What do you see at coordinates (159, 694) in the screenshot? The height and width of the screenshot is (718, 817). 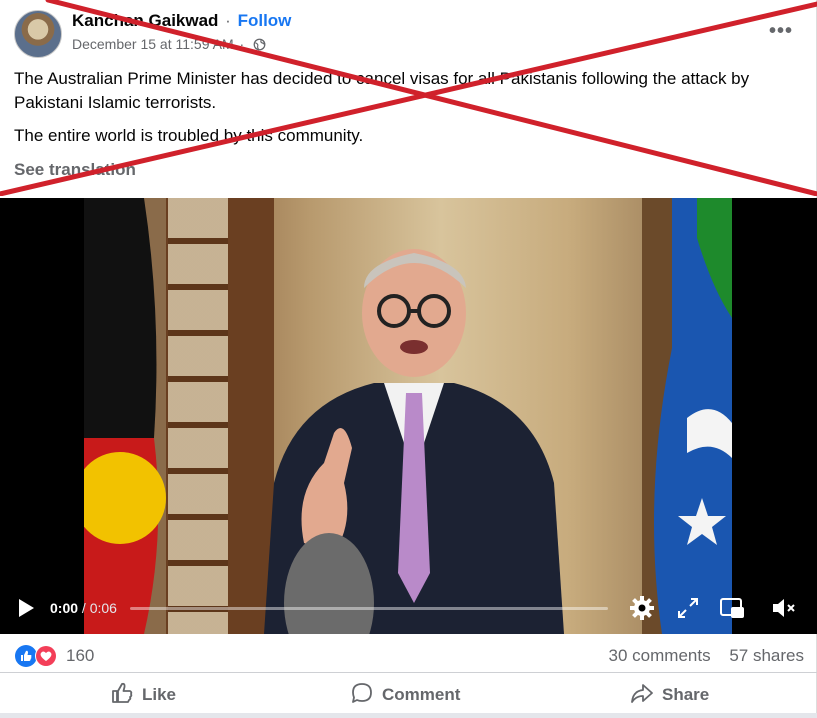 I see `like-label: Like` at bounding box center [159, 694].